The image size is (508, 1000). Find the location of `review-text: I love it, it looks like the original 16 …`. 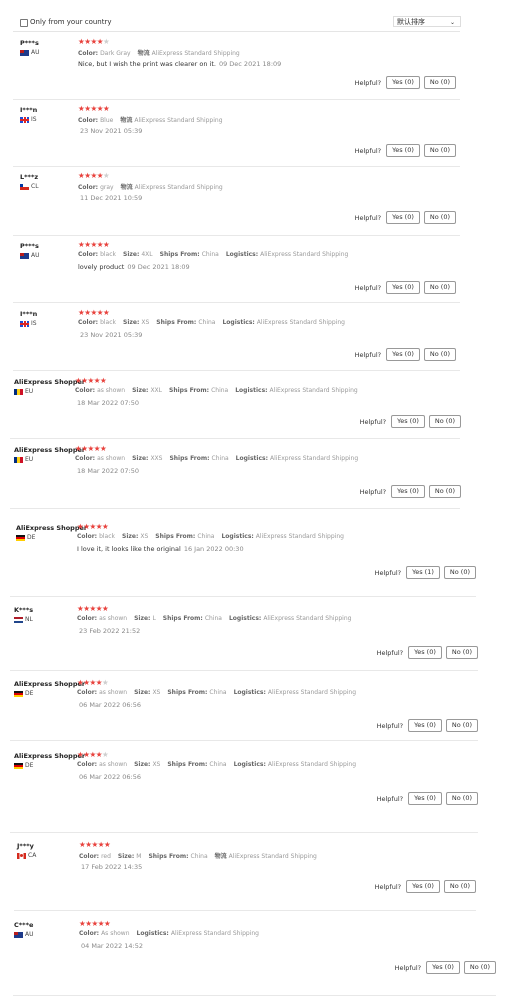

review-text: I love it, it looks like the original 16 … is located at coordinates (160, 549).